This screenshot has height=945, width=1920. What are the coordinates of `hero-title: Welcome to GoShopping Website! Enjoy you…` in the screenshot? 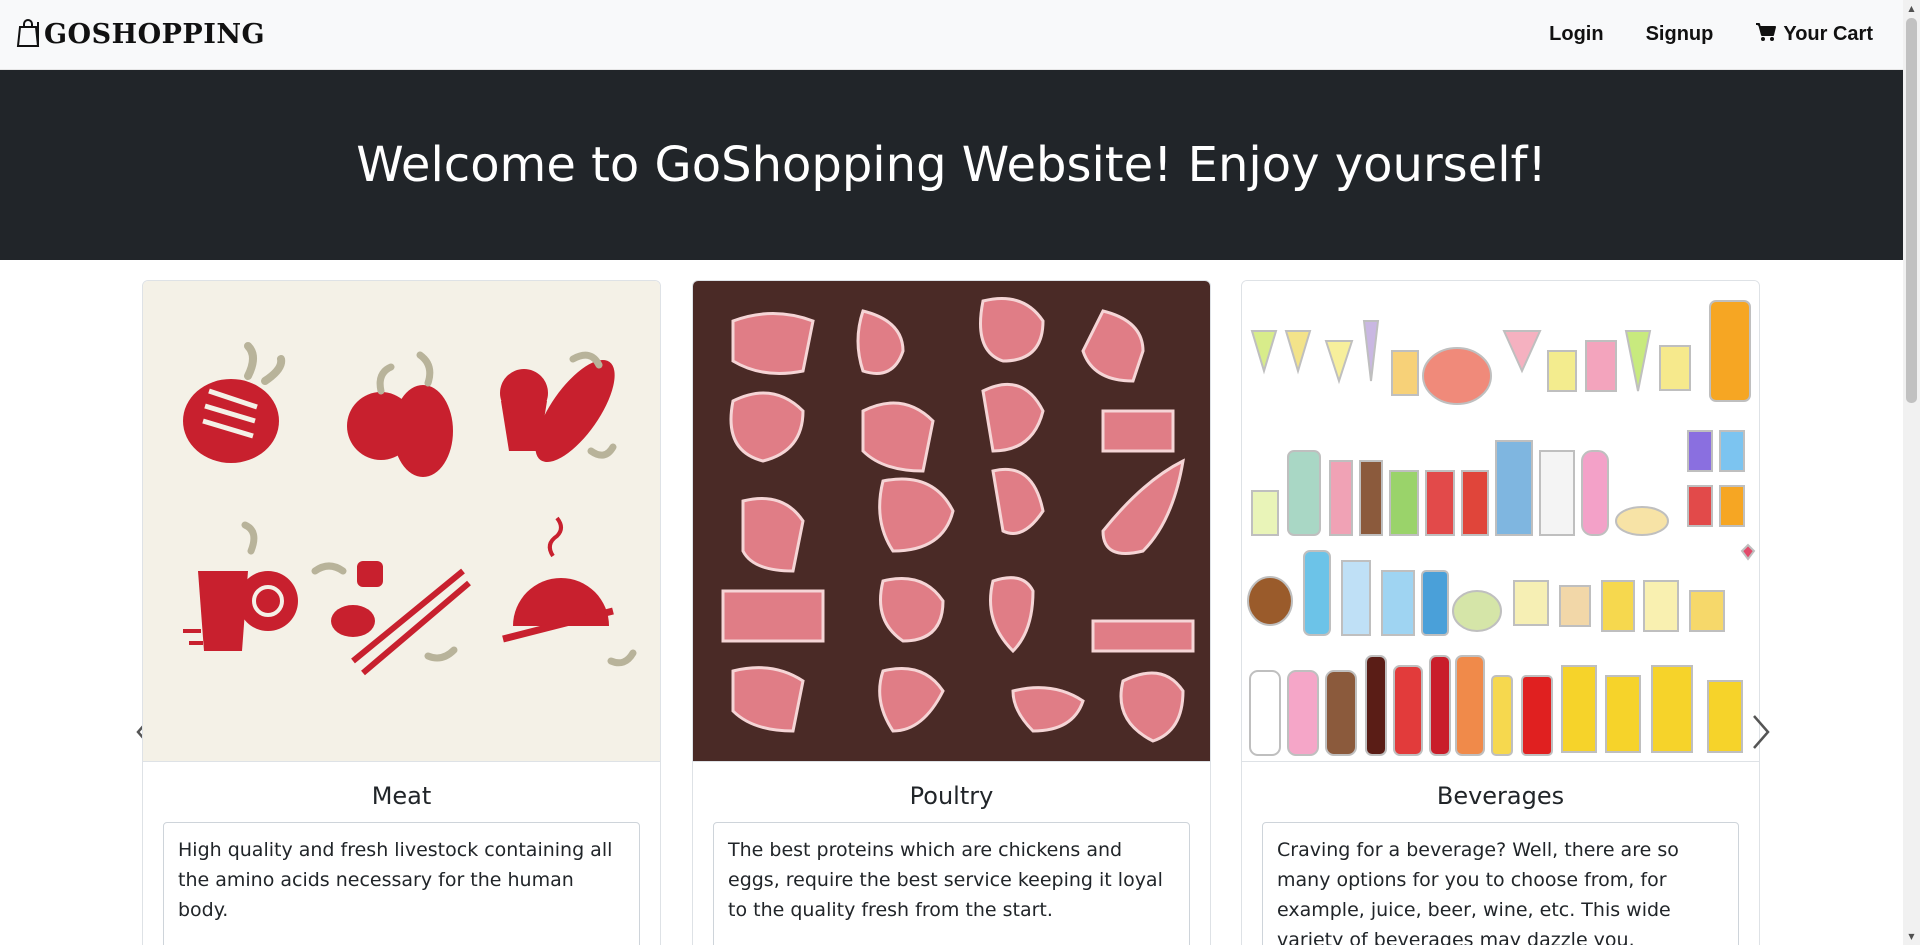 It's located at (951, 165).